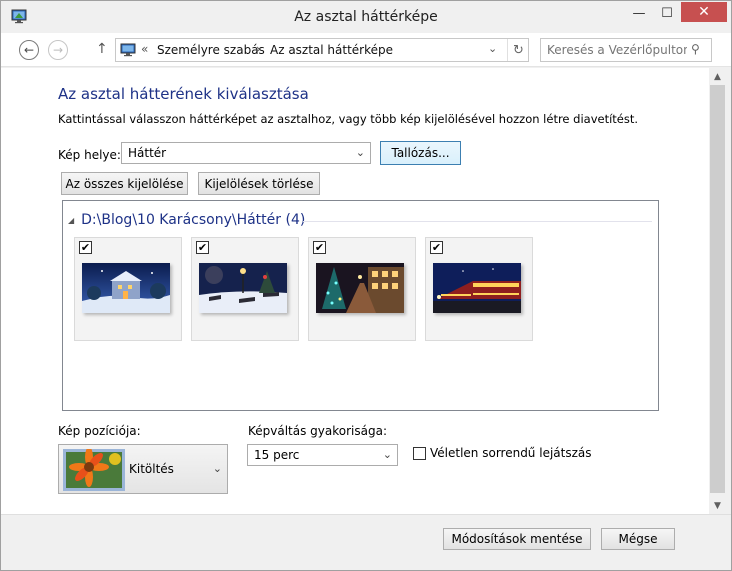  What do you see at coordinates (639, 13) in the screenshot?
I see `minimize-button: —` at bounding box center [639, 13].